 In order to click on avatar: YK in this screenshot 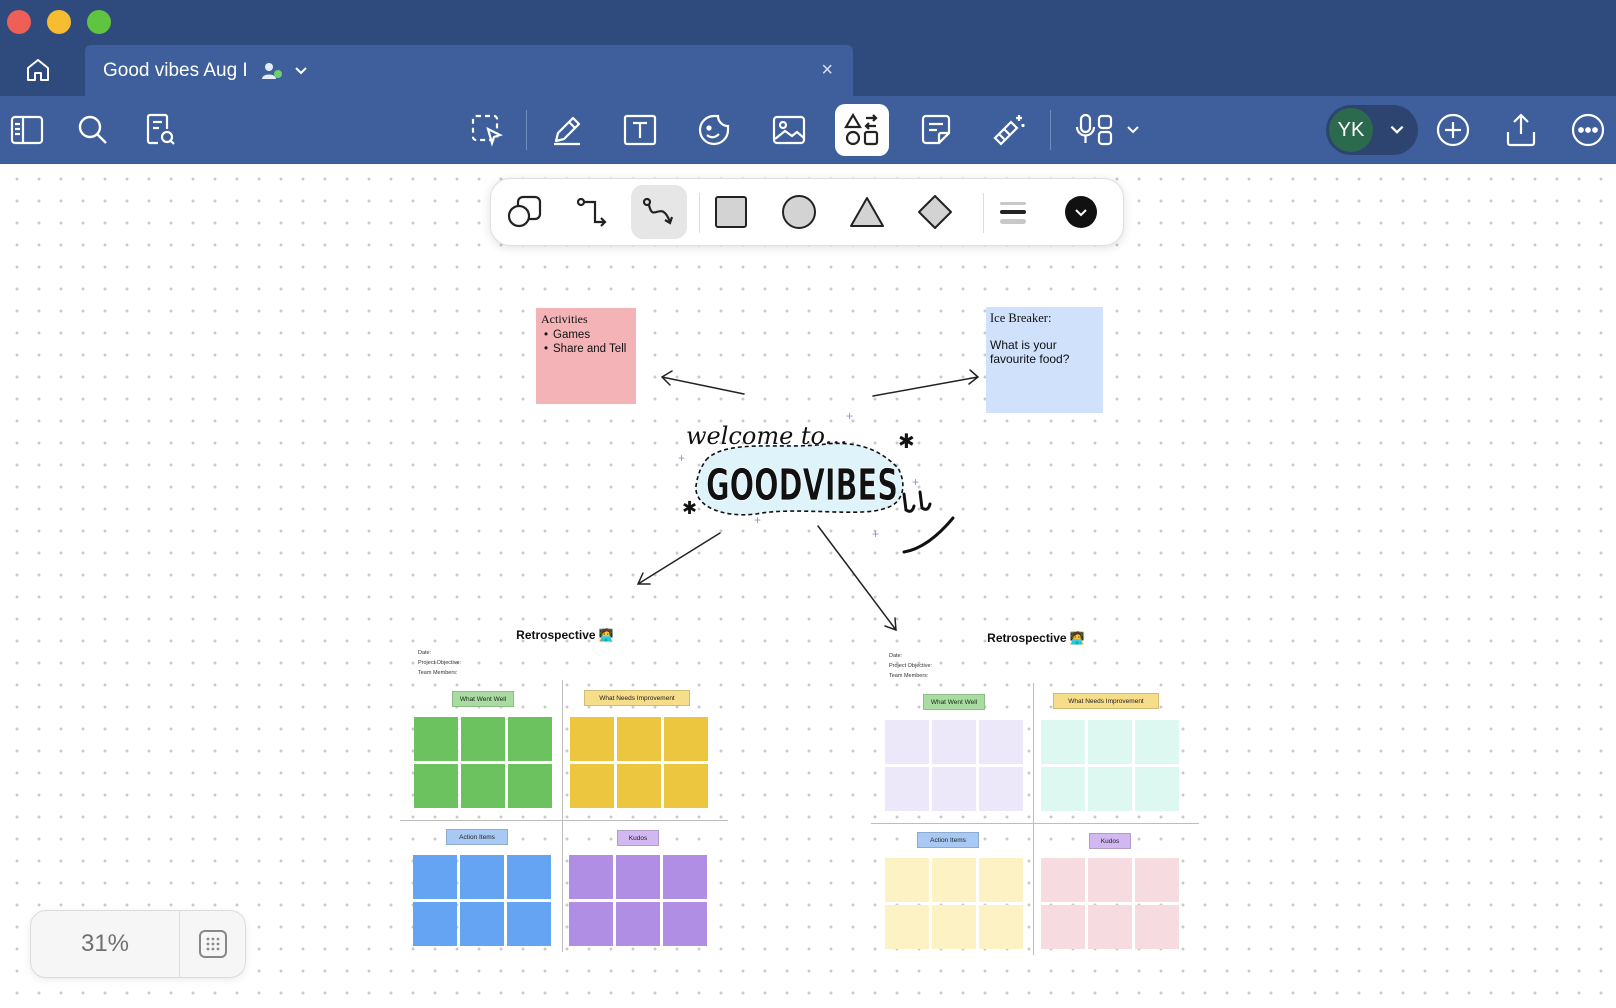, I will do `click(1351, 130)`.